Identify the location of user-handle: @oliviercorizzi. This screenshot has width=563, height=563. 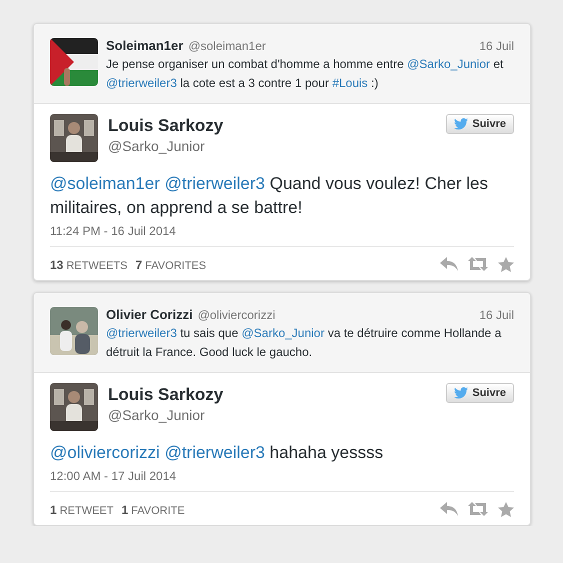
(336, 315).